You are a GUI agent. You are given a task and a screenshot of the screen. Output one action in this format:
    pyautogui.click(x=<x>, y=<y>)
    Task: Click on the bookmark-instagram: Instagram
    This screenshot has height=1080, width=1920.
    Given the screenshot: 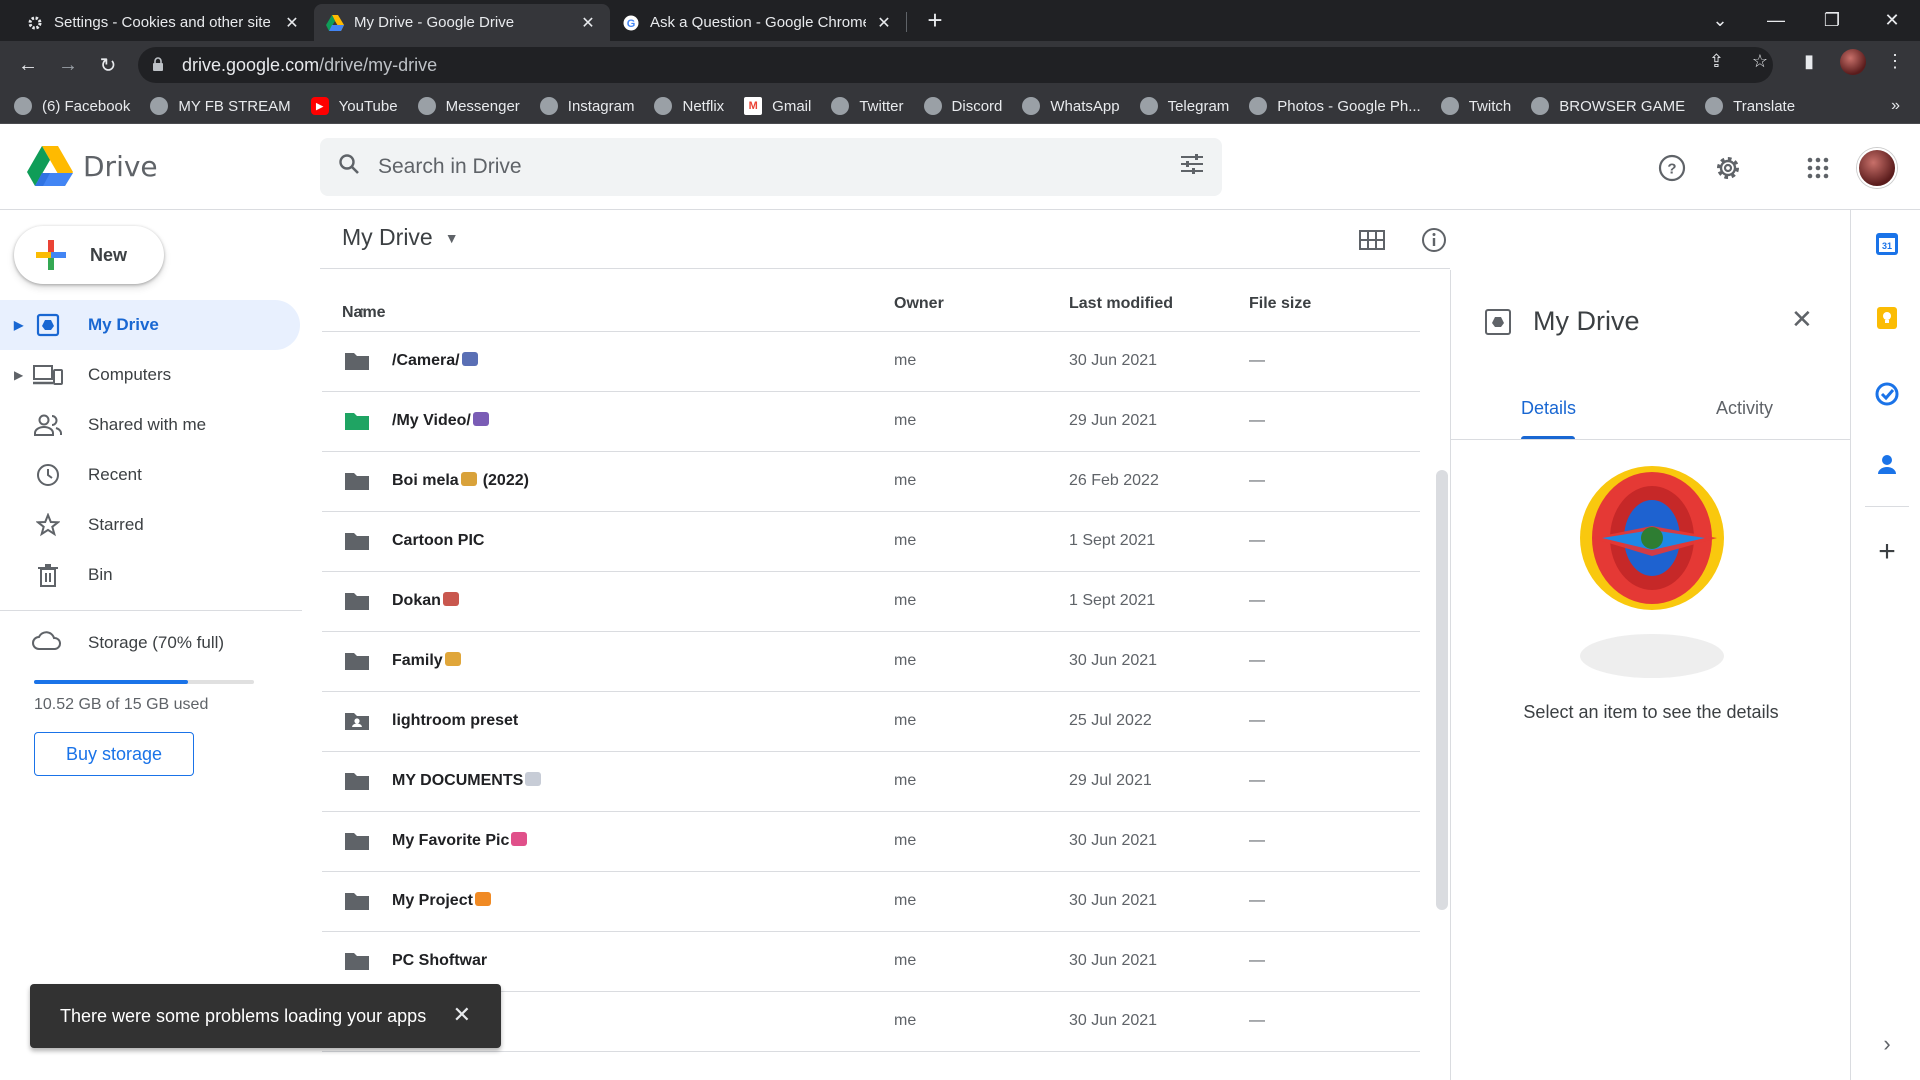 What is the action you would take?
    pyautogui.click(x=586, y=106)
    